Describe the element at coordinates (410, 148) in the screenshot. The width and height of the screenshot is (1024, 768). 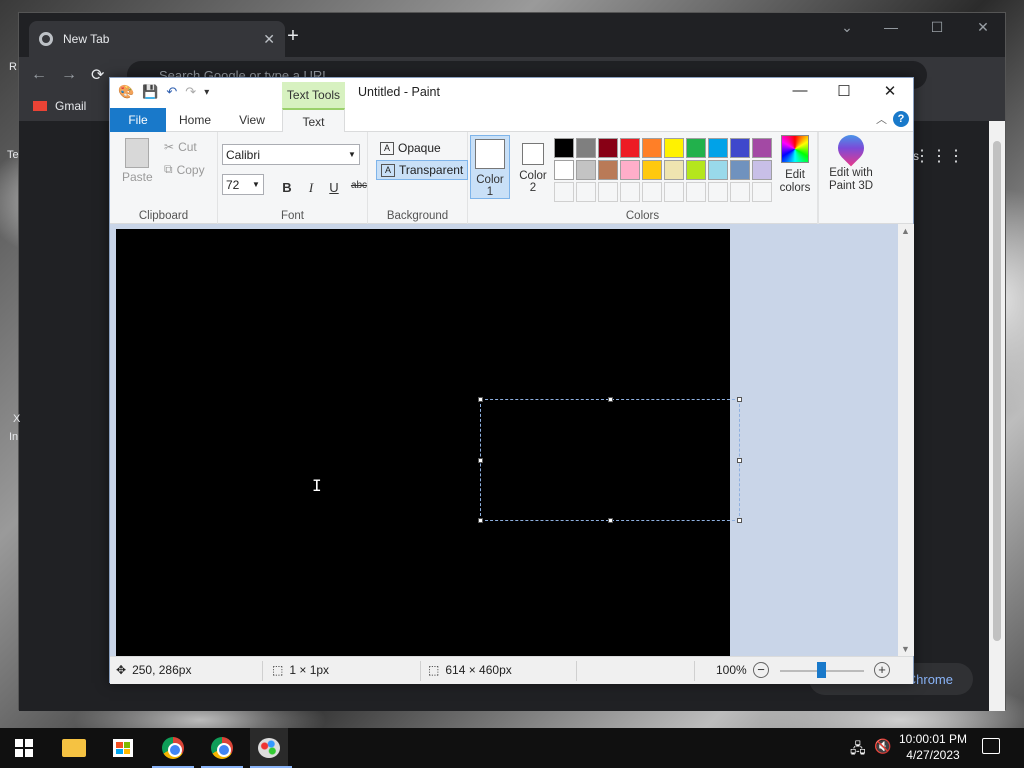
I see `opaque-option: A Opaque` at that location.